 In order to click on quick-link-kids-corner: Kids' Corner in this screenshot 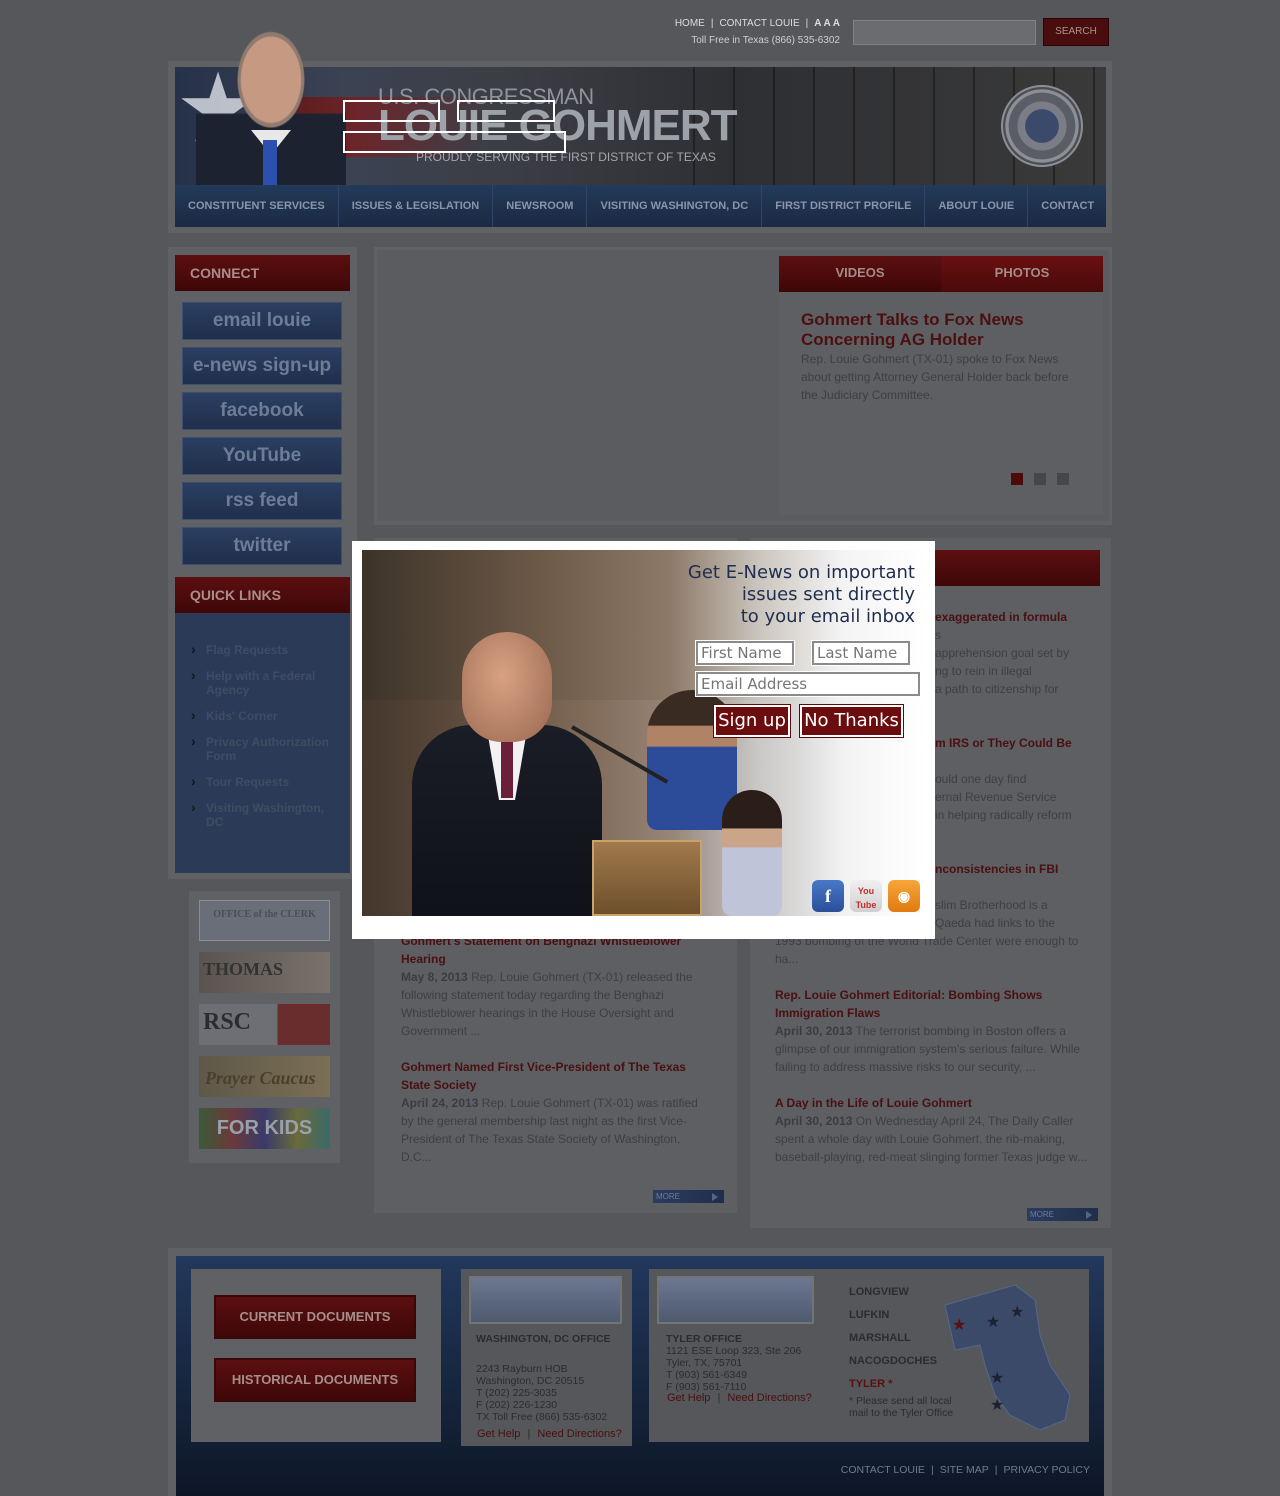, I will do `click(266, 715)`.